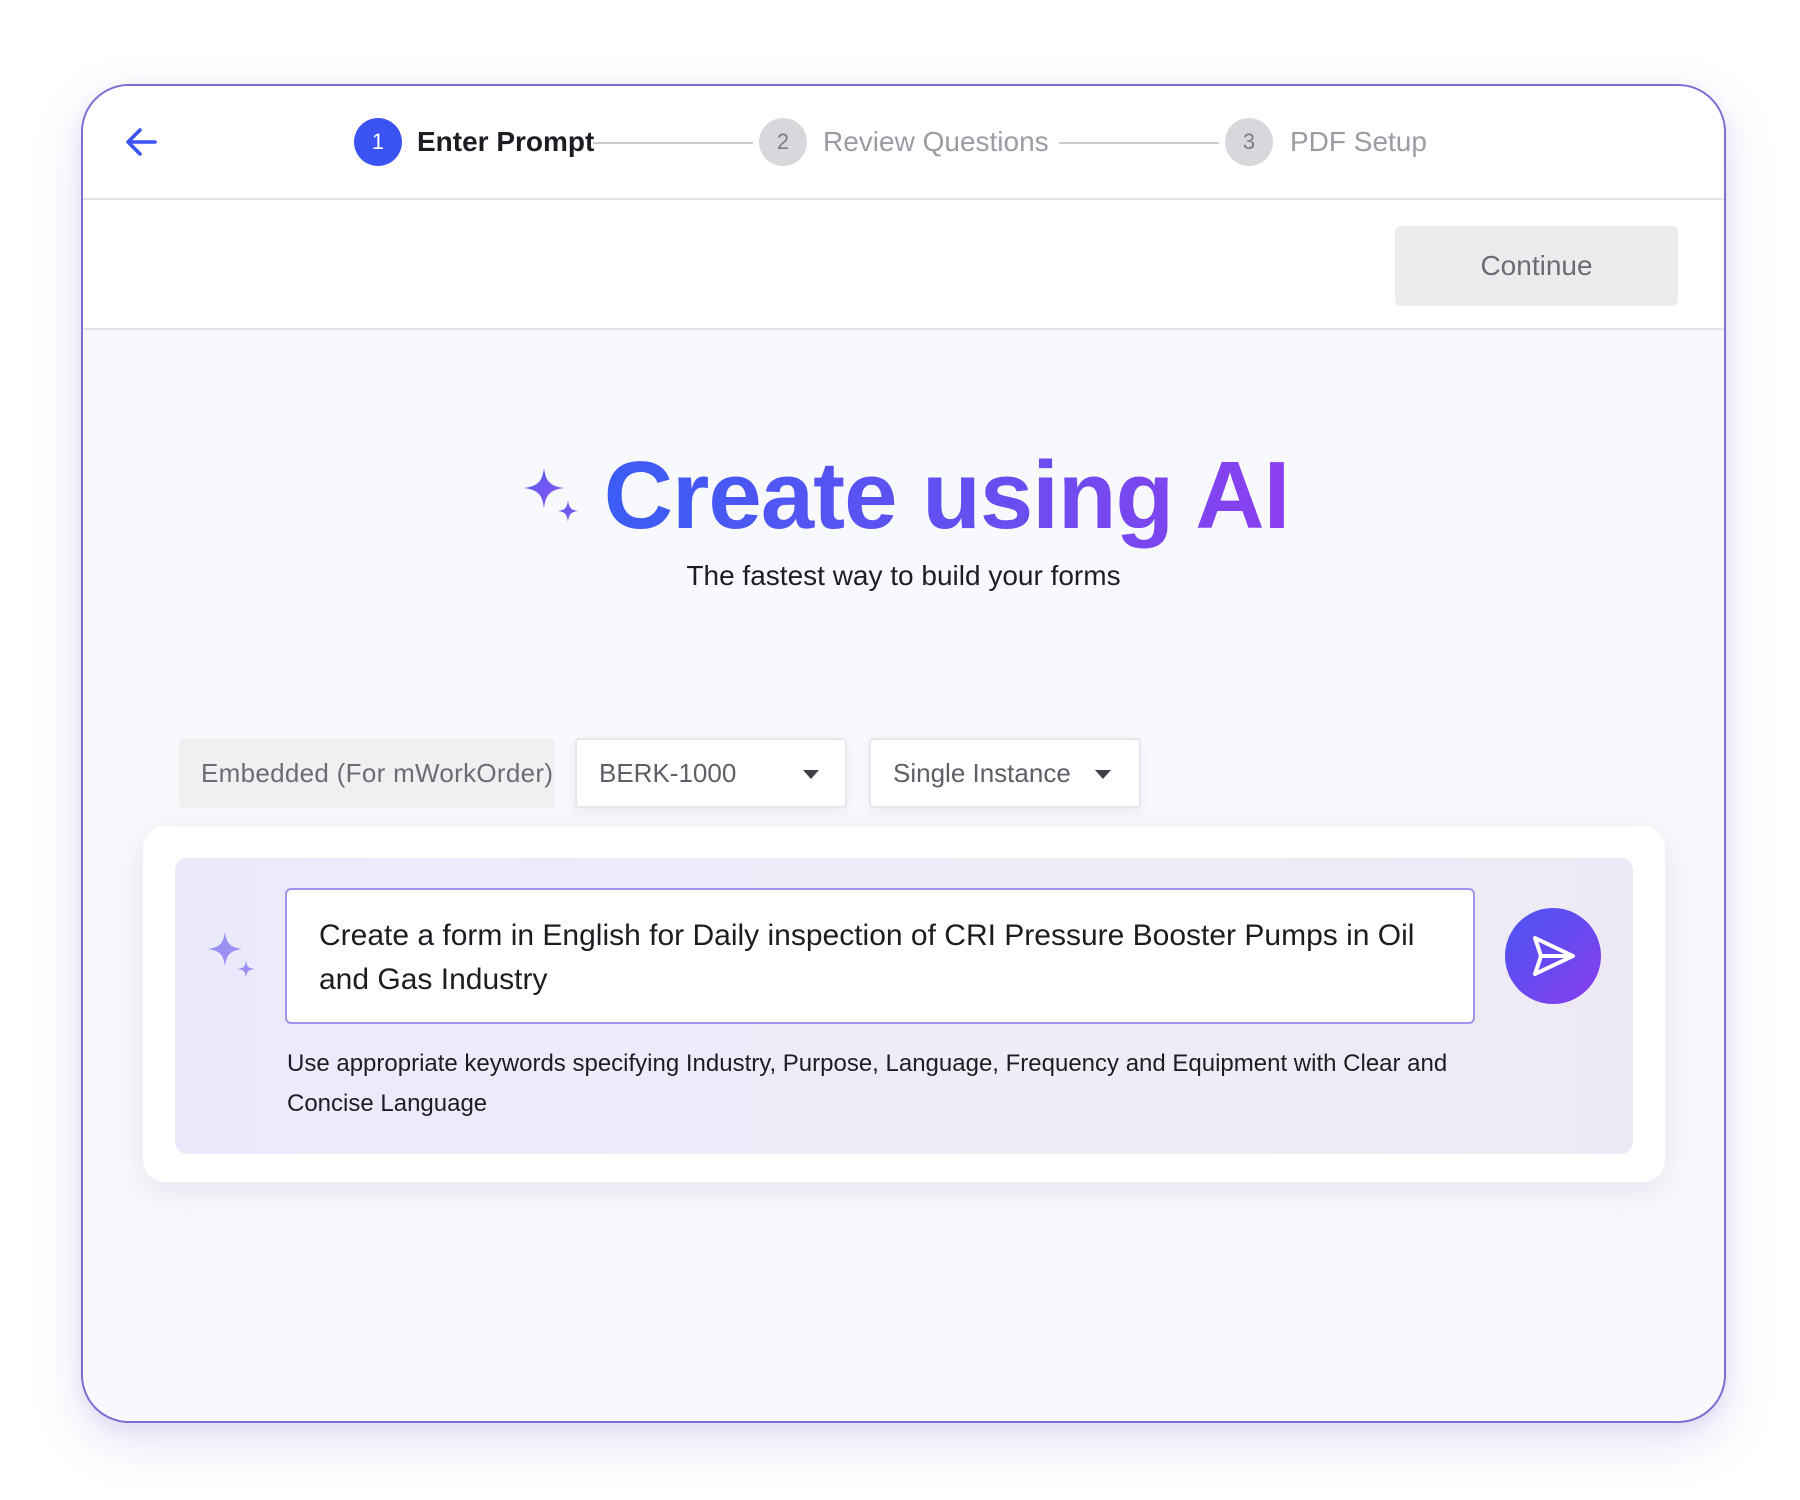 The width and height of the screenshot is (1800, 1500). I want to click on back-button, so click(141, 142).